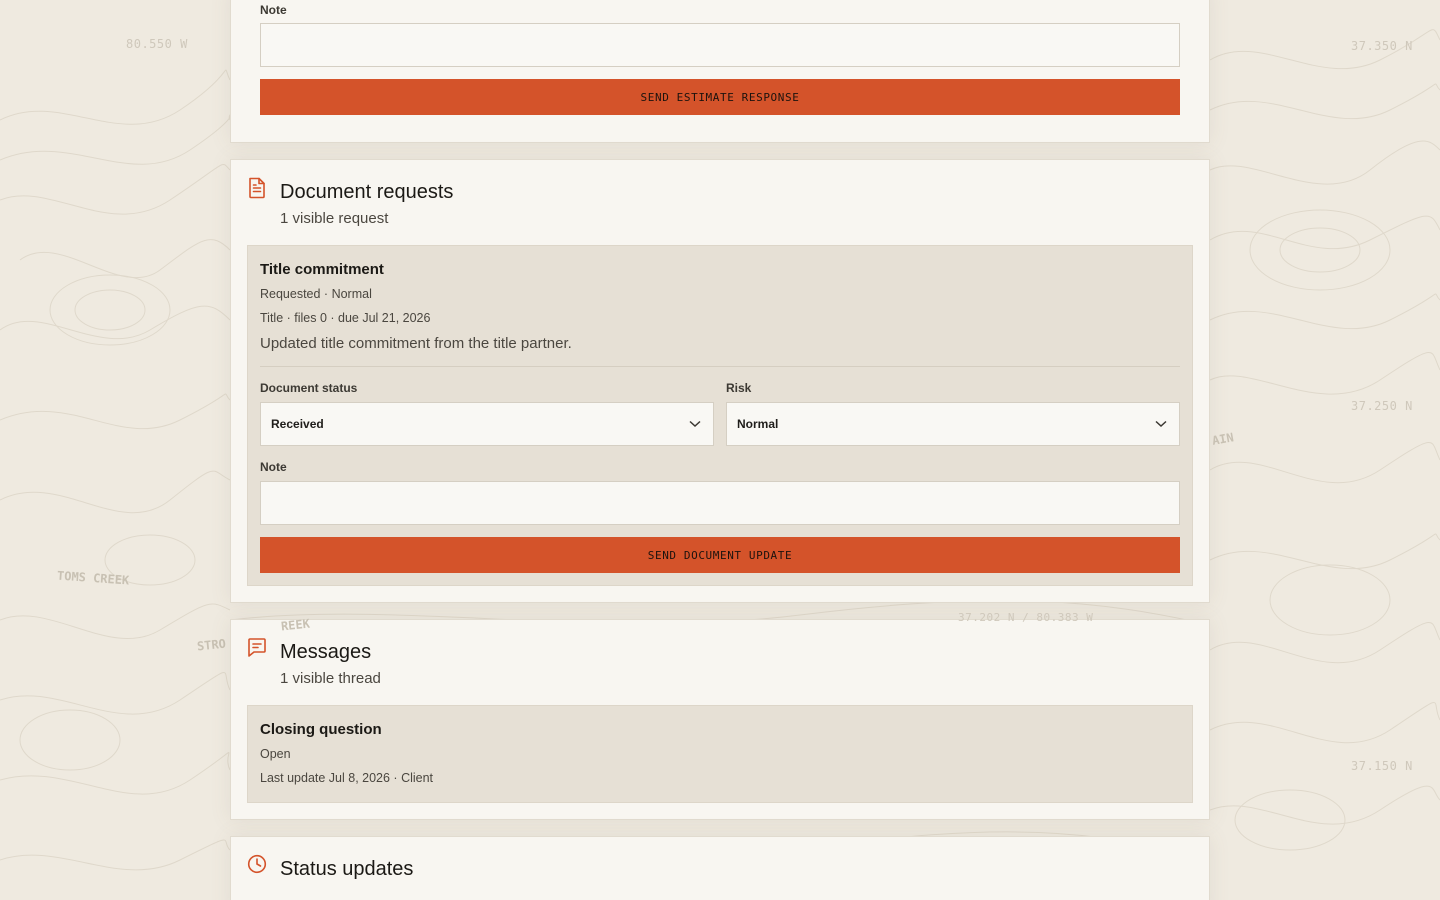  I want to click on document-note-block: Note, so click(720, 492).